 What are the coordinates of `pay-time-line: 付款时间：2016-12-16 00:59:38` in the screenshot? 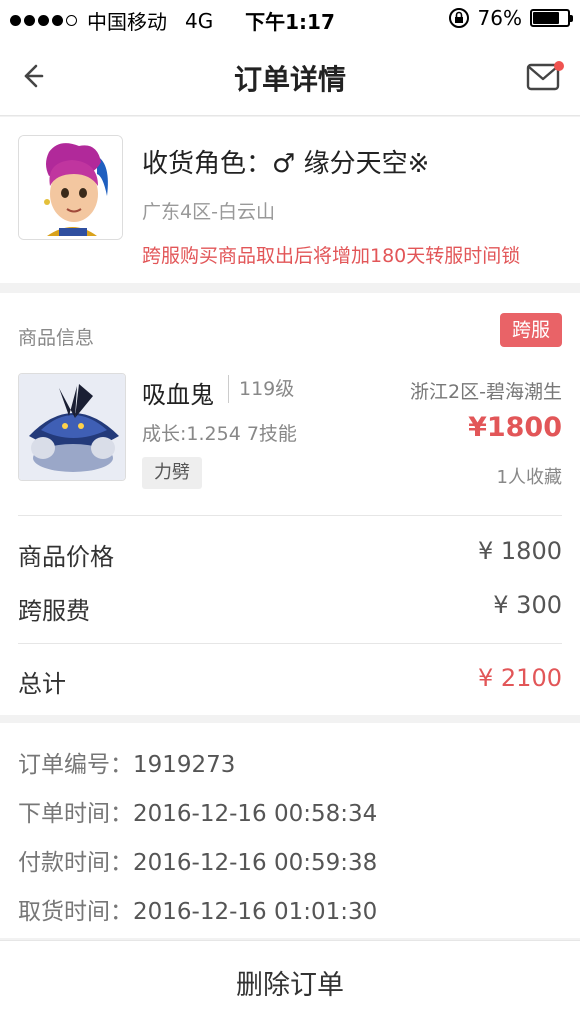 It's located at (197, 860).